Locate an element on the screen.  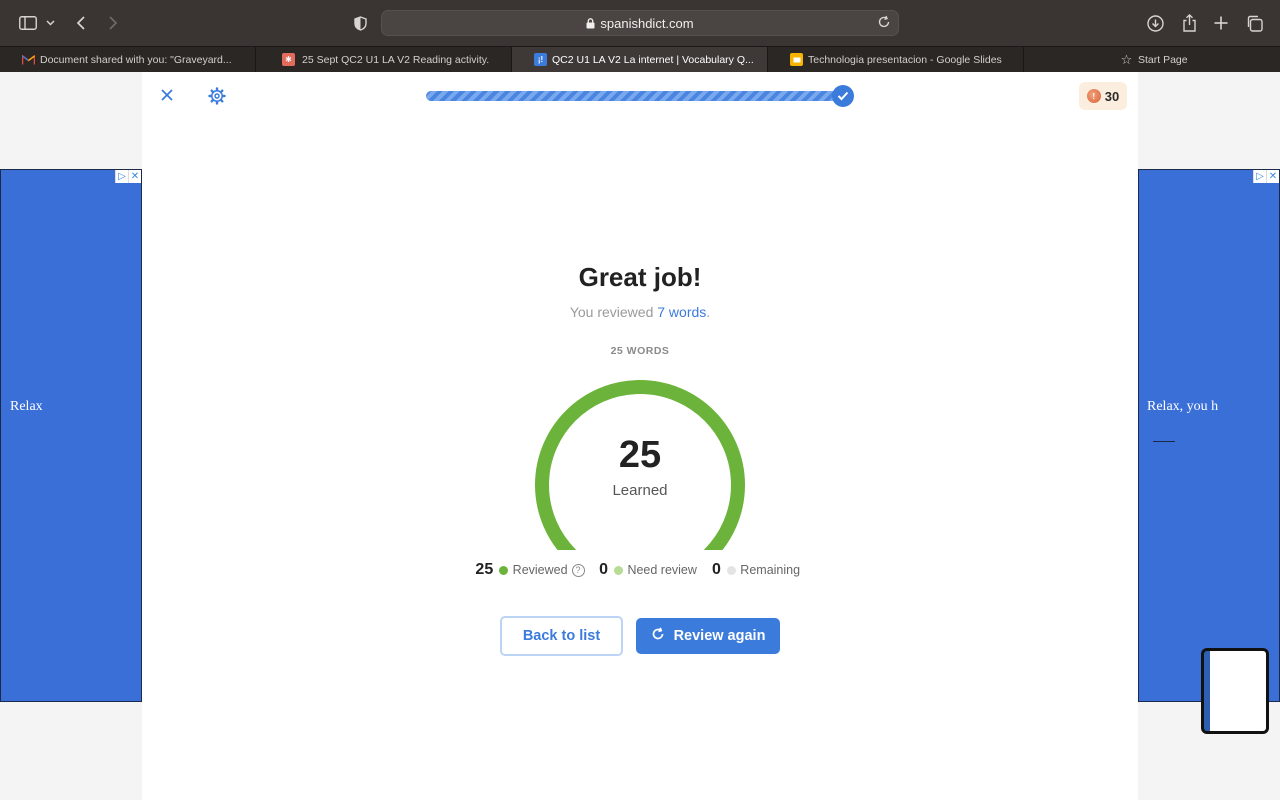
reviewed-words-link: 7 words is located at coordinates (681, 312).